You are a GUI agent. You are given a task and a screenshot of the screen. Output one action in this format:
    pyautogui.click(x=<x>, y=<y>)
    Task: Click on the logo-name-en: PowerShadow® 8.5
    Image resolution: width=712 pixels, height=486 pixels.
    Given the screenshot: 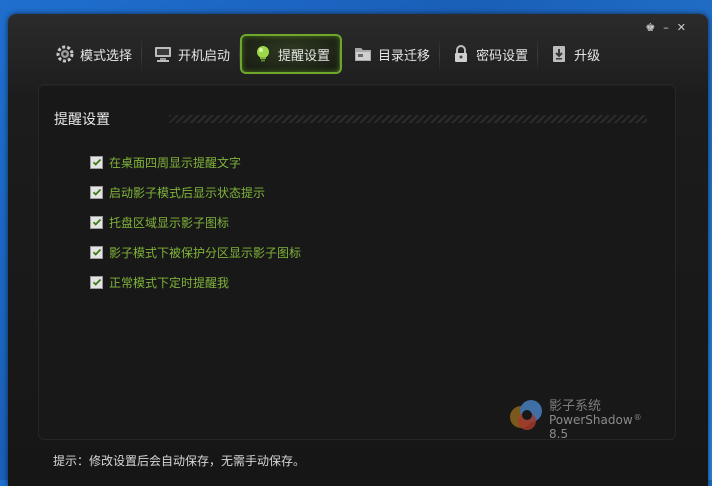 What is the action you would take?
    pyautogui.click(x=603, y=427)
    